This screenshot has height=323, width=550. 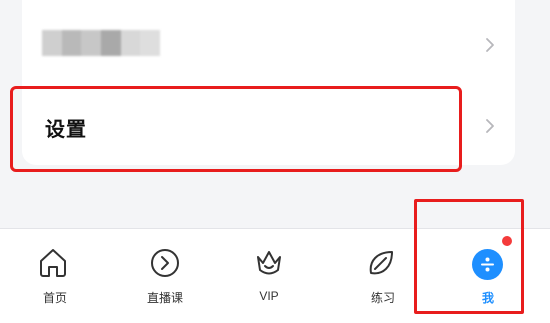 I want to click on tab-live-class: 直播课, so click(x=165, y=276).